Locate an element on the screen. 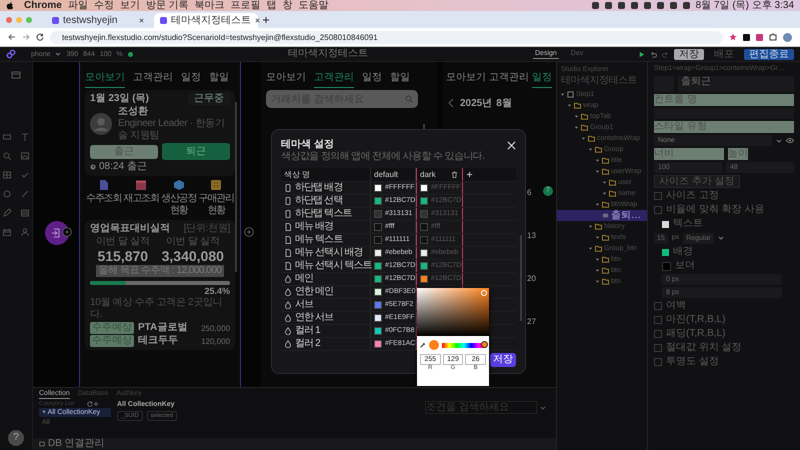  play-icon is located at coordinates (641, 54).